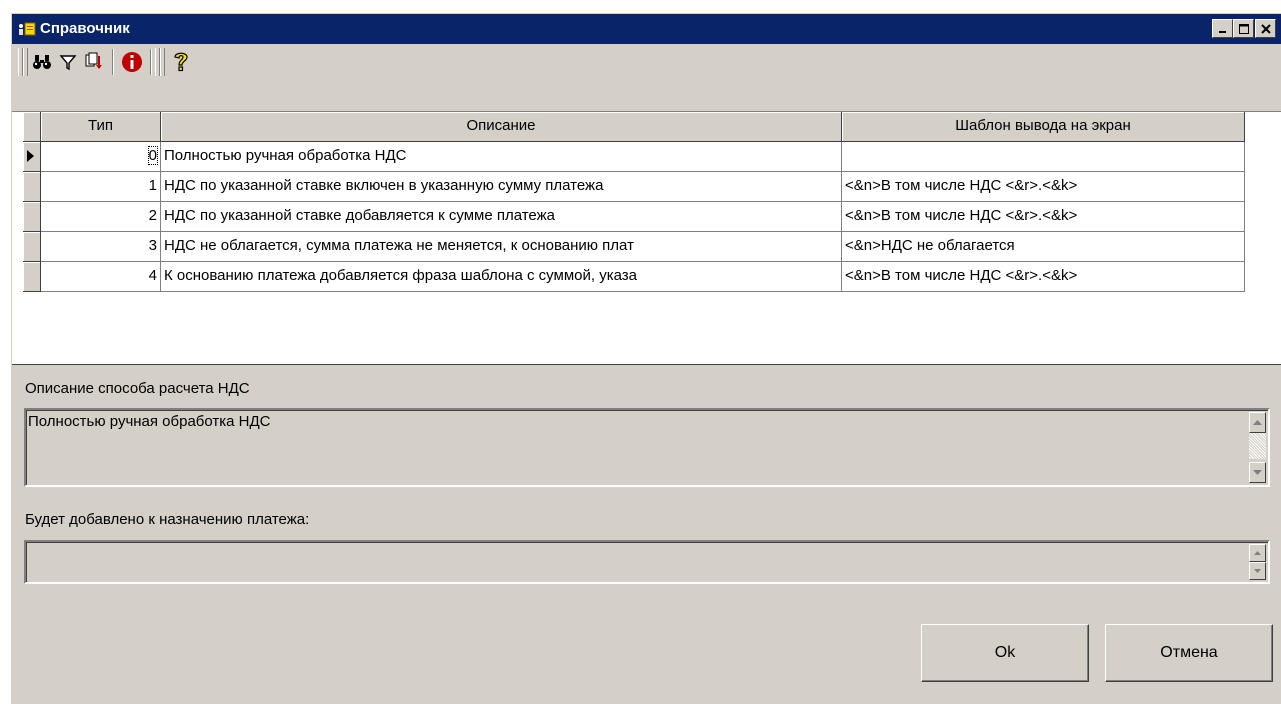 This screenshot has height=704, width=1281. What do you see at coordinates (101, 157) in the screenshot?
I see `table-cell-type: 0` at bounding box center [101, 157].